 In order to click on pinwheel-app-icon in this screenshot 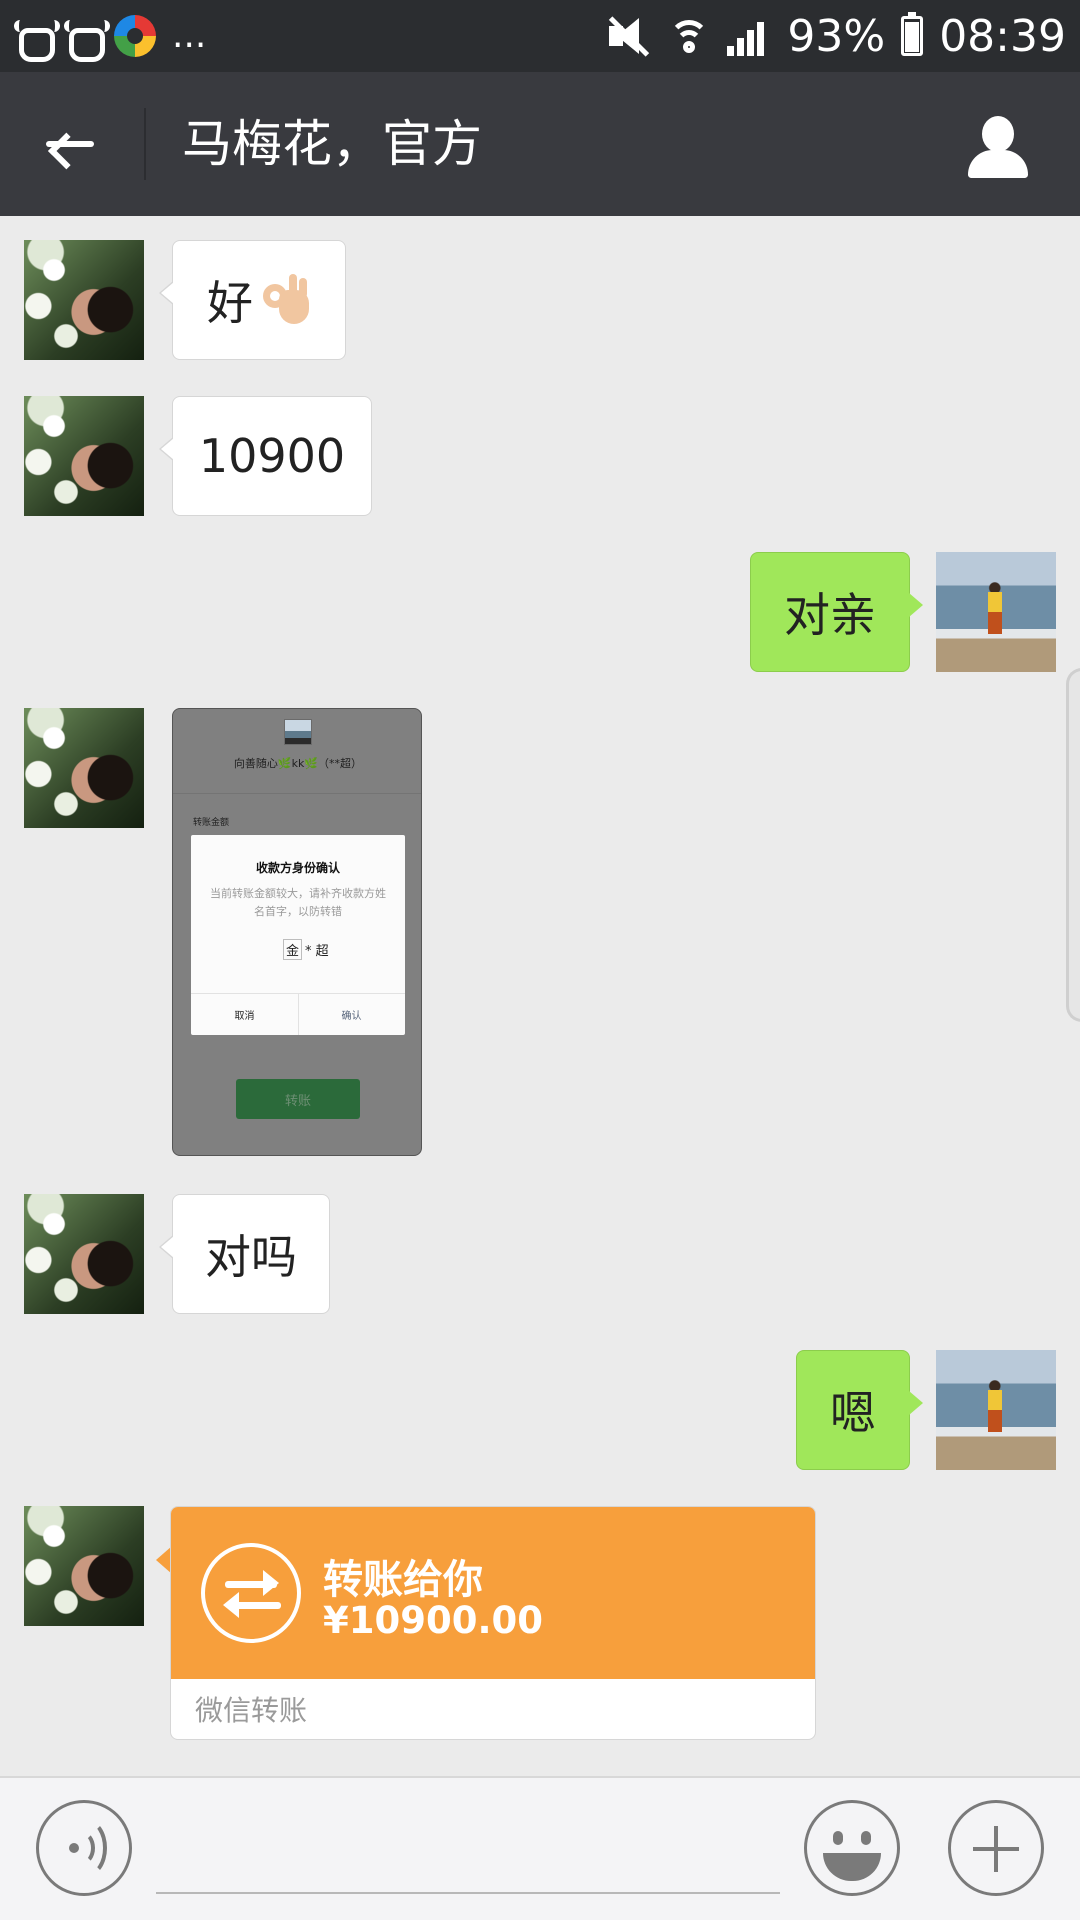, I will do `click(135, 36)`.